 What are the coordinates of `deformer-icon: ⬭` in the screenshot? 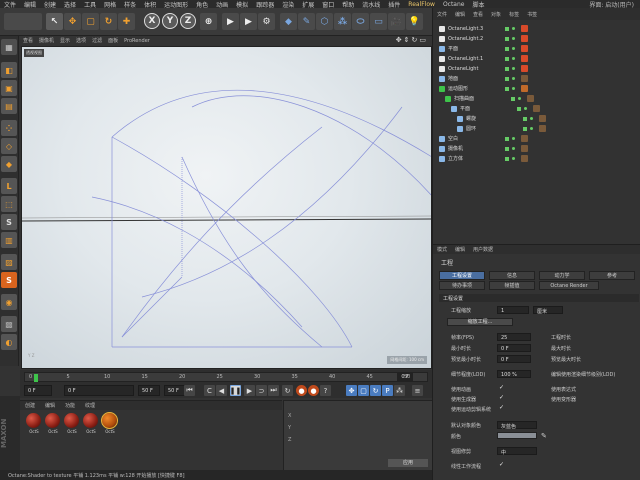 It's located at (360, 21).